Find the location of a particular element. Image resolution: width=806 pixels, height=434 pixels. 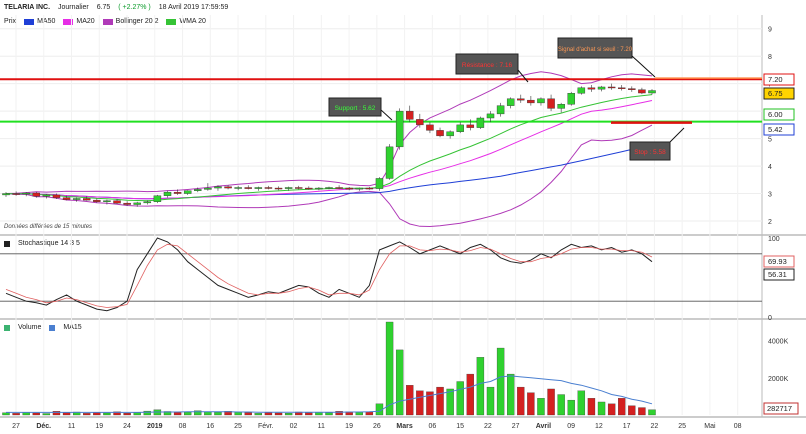

signal-annotation: Signal d'achat si seuil : 7.20 is located at coordinates (606, 57).